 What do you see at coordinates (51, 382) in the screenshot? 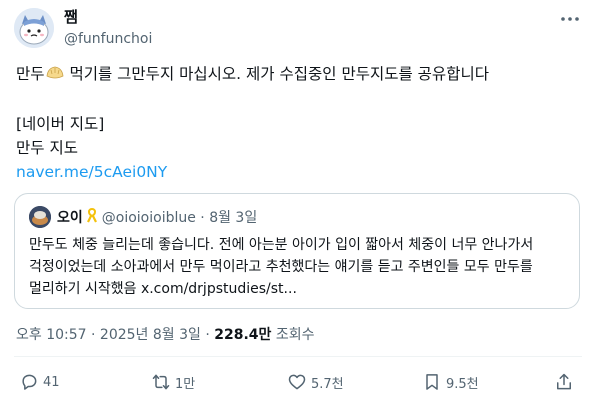
I see `reply-count: 41` at bounding box center [51, 382].